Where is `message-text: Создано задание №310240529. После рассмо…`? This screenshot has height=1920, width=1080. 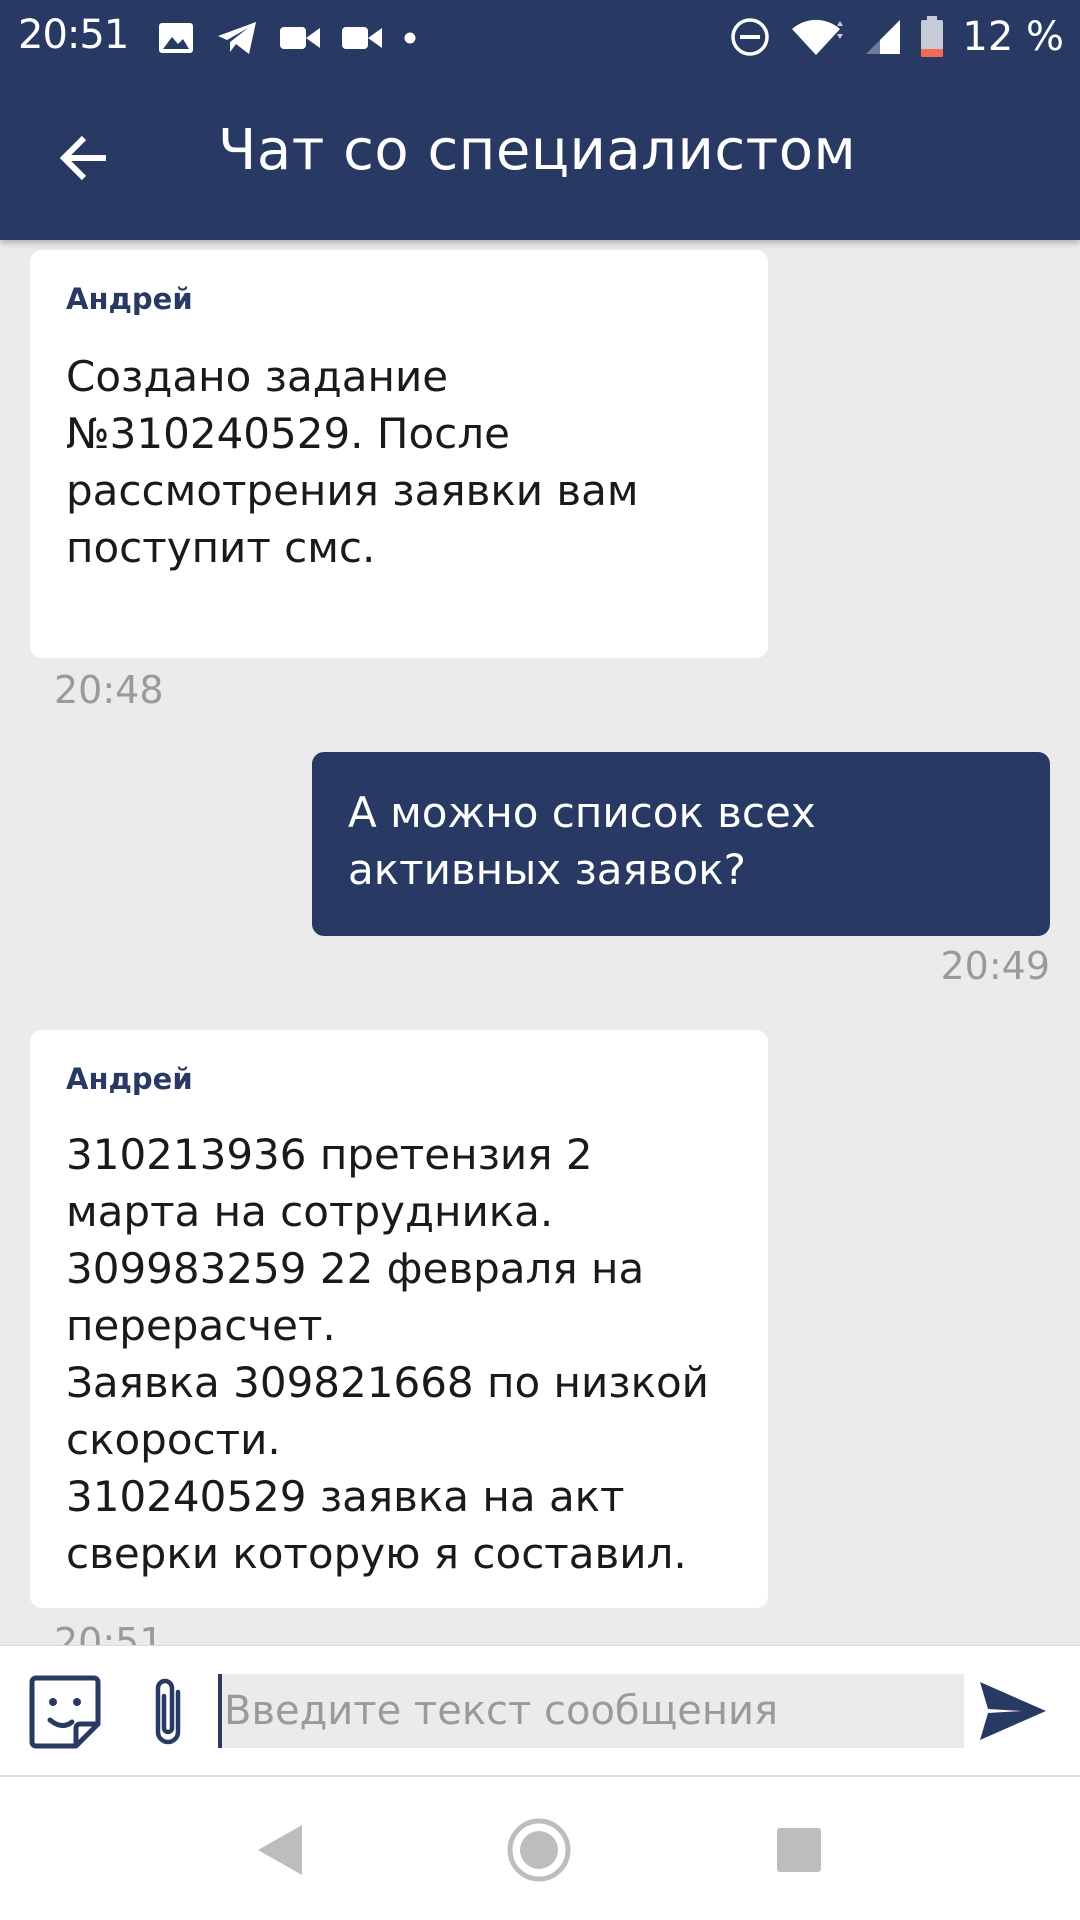
message-text: Создано задание №310240529. После рассмо… is located at coordinates (352, 462).